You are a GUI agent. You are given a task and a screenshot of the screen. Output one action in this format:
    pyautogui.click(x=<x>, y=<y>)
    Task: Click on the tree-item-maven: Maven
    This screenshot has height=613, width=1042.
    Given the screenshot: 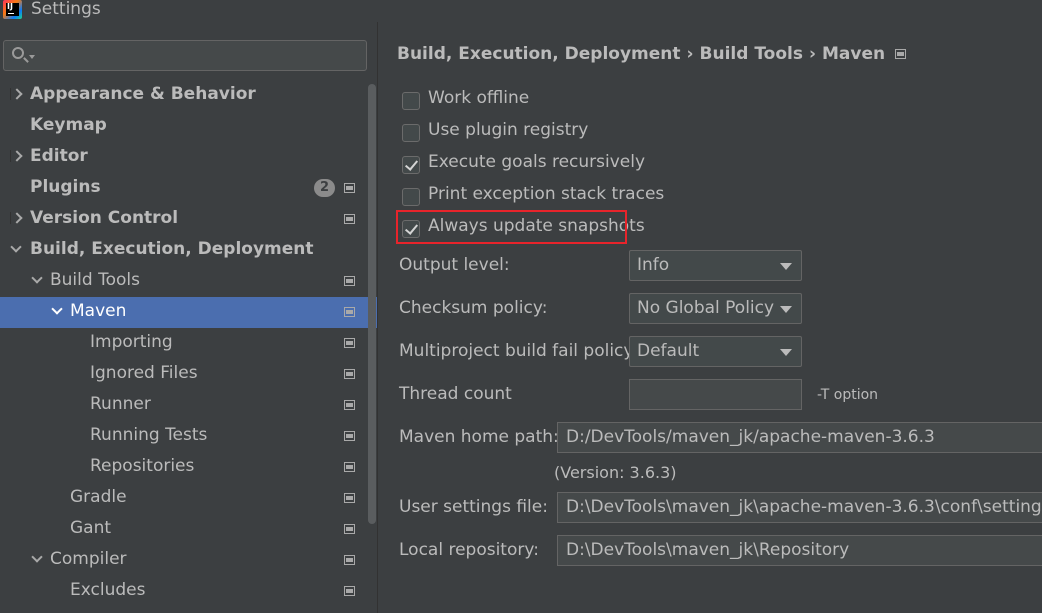 What is the action you would take?
    pyautogui.click(x=188, y=312)
    